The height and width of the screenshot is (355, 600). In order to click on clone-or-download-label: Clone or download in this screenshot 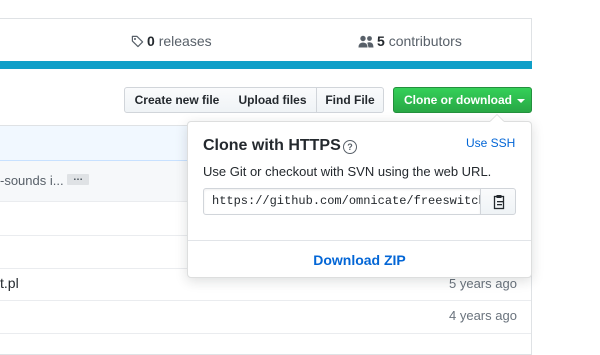, I will do `click(458, 100)`.